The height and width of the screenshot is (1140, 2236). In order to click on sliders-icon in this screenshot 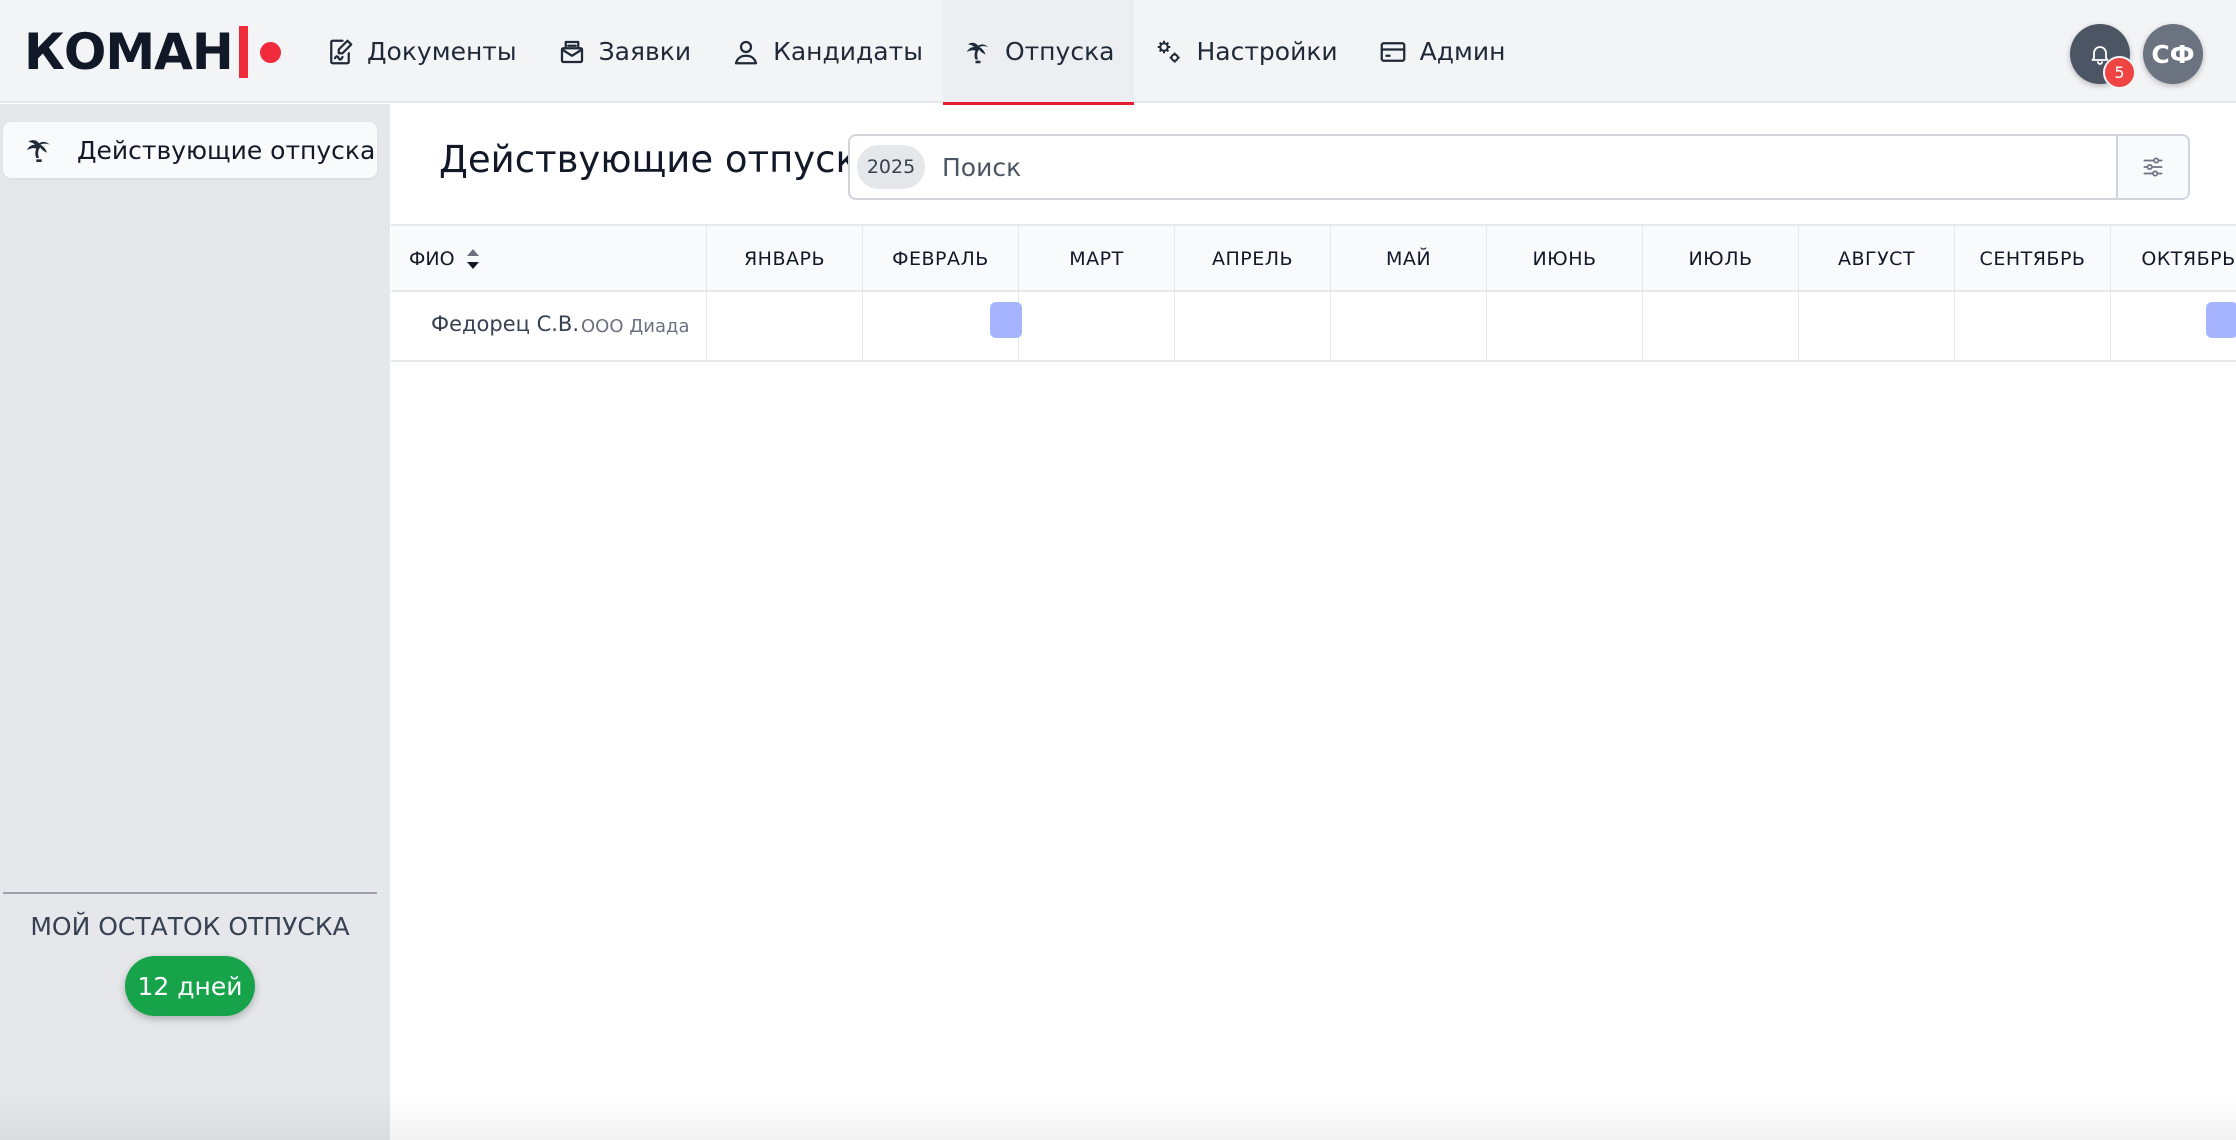, I will do `click(2153, 167)`.